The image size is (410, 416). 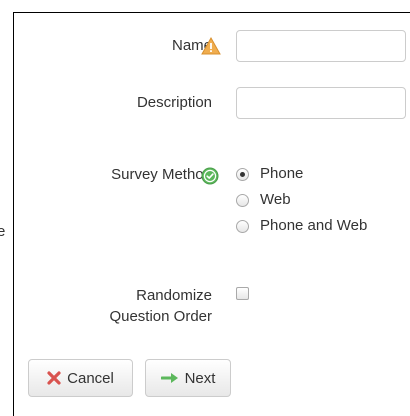 I want to click on cancel-button: Cancel, so click(x=80, y=378).